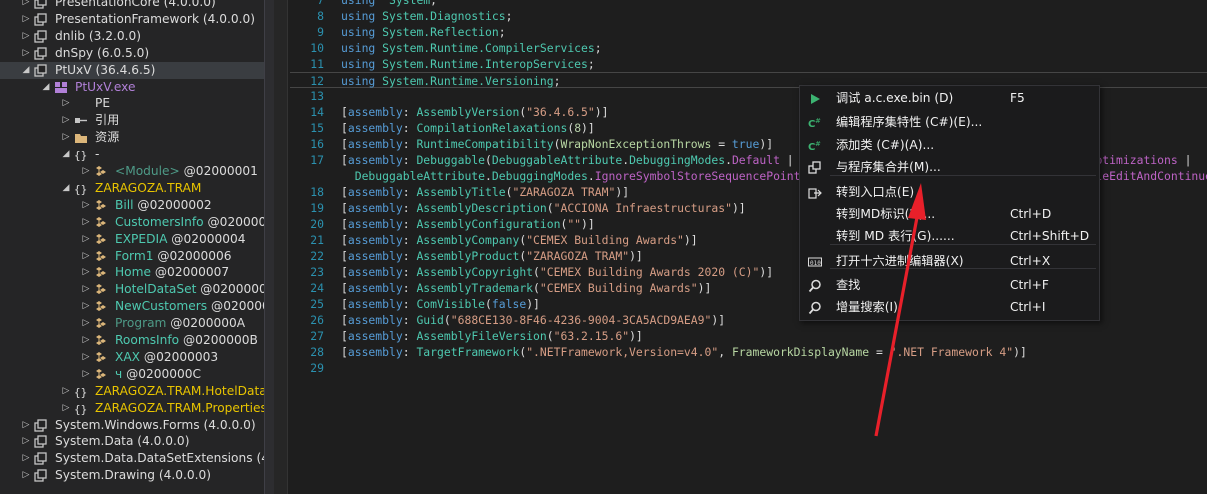  I want to click on arrow-head, so click(917, 201).